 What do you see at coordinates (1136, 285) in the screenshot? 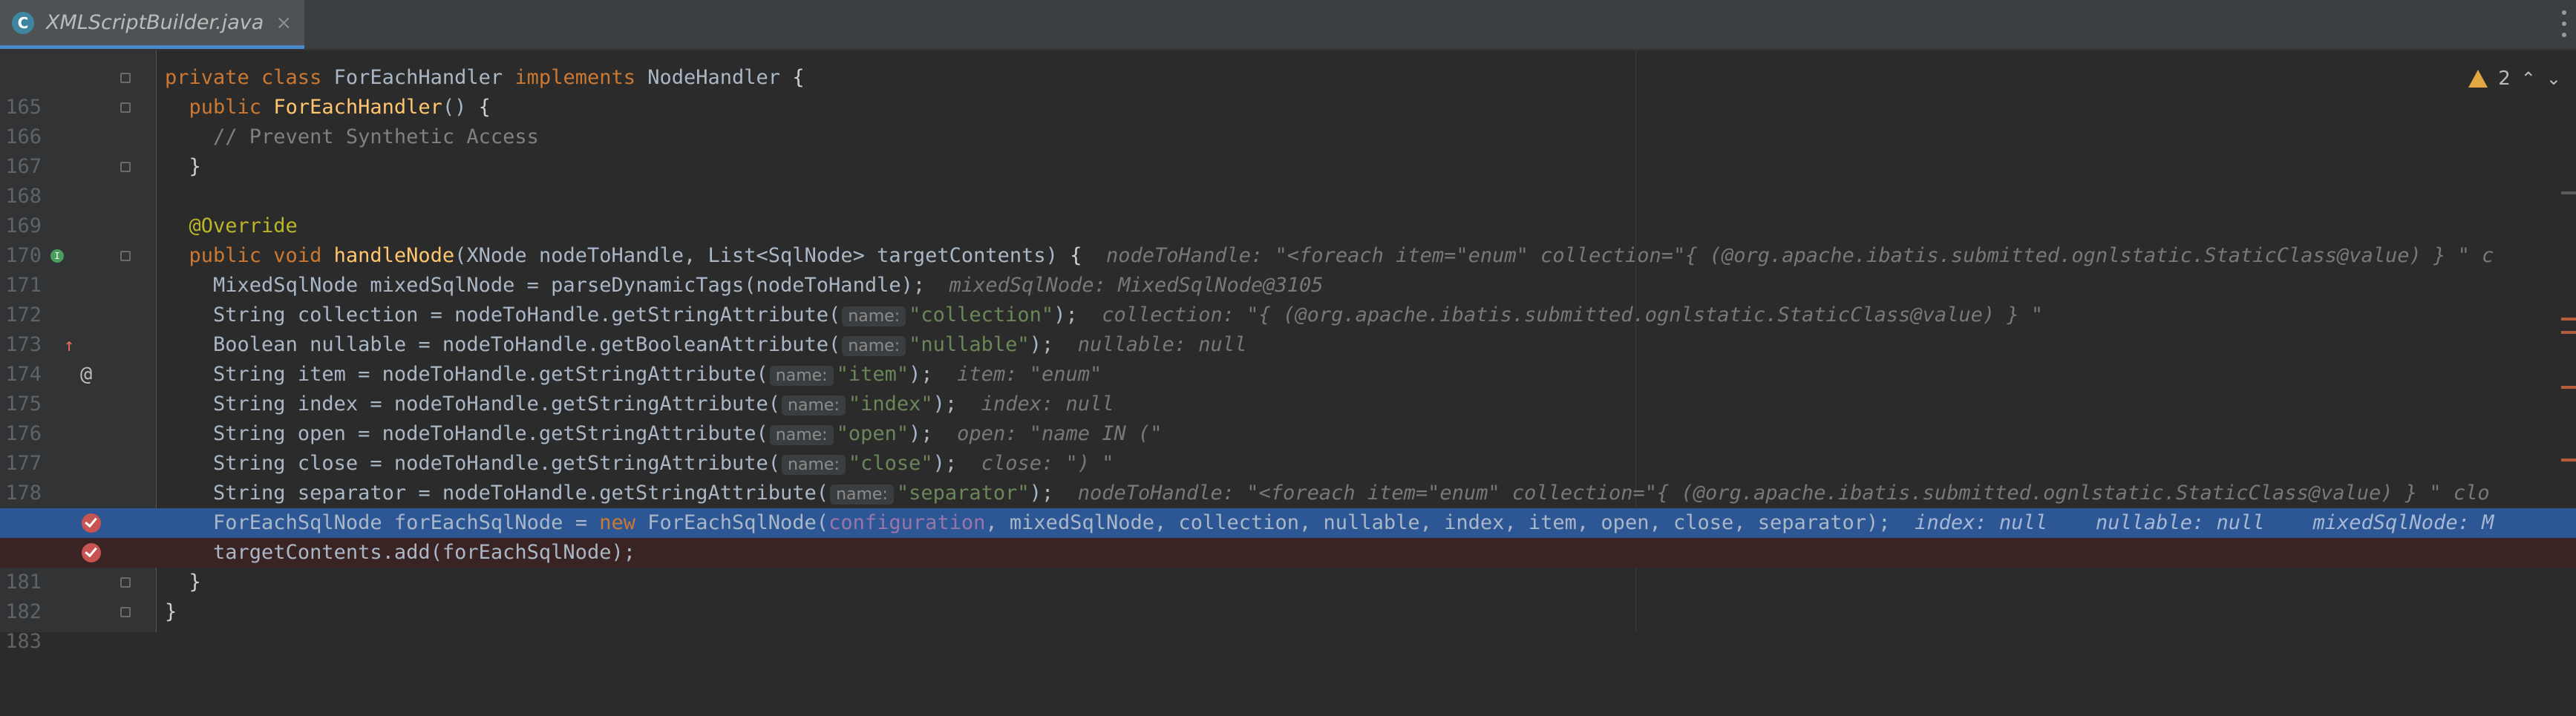
I see `debug-inline-value: mixedSqlNode: MixedSqlNode@3105` at bounding box center [1136, 285].